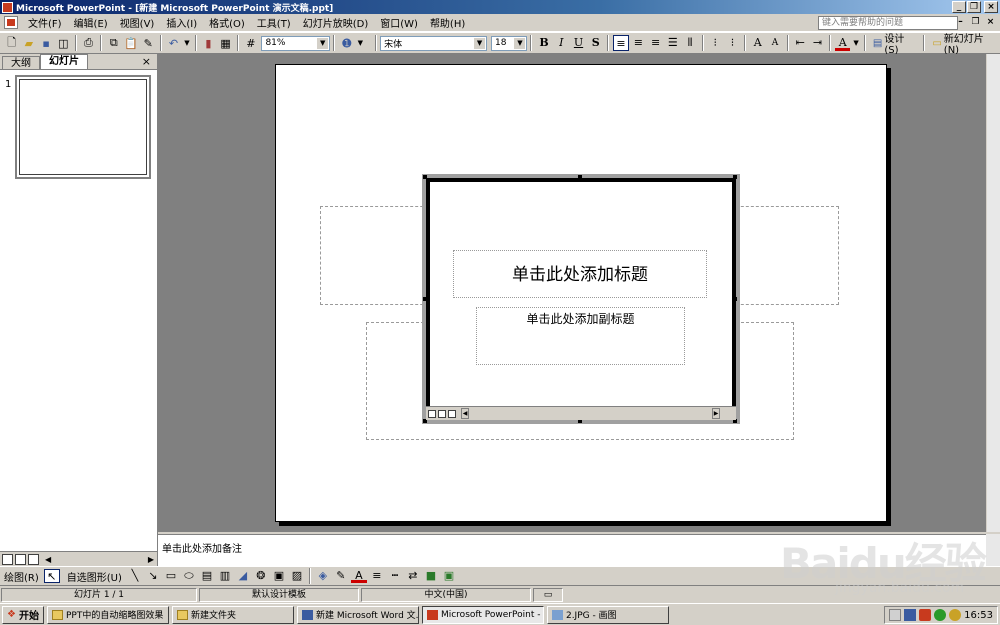 The image size is (1000, 625). Describe the element at coordinates (974, 7) in the screenshot. I see `restore-button: ❐` at that location.